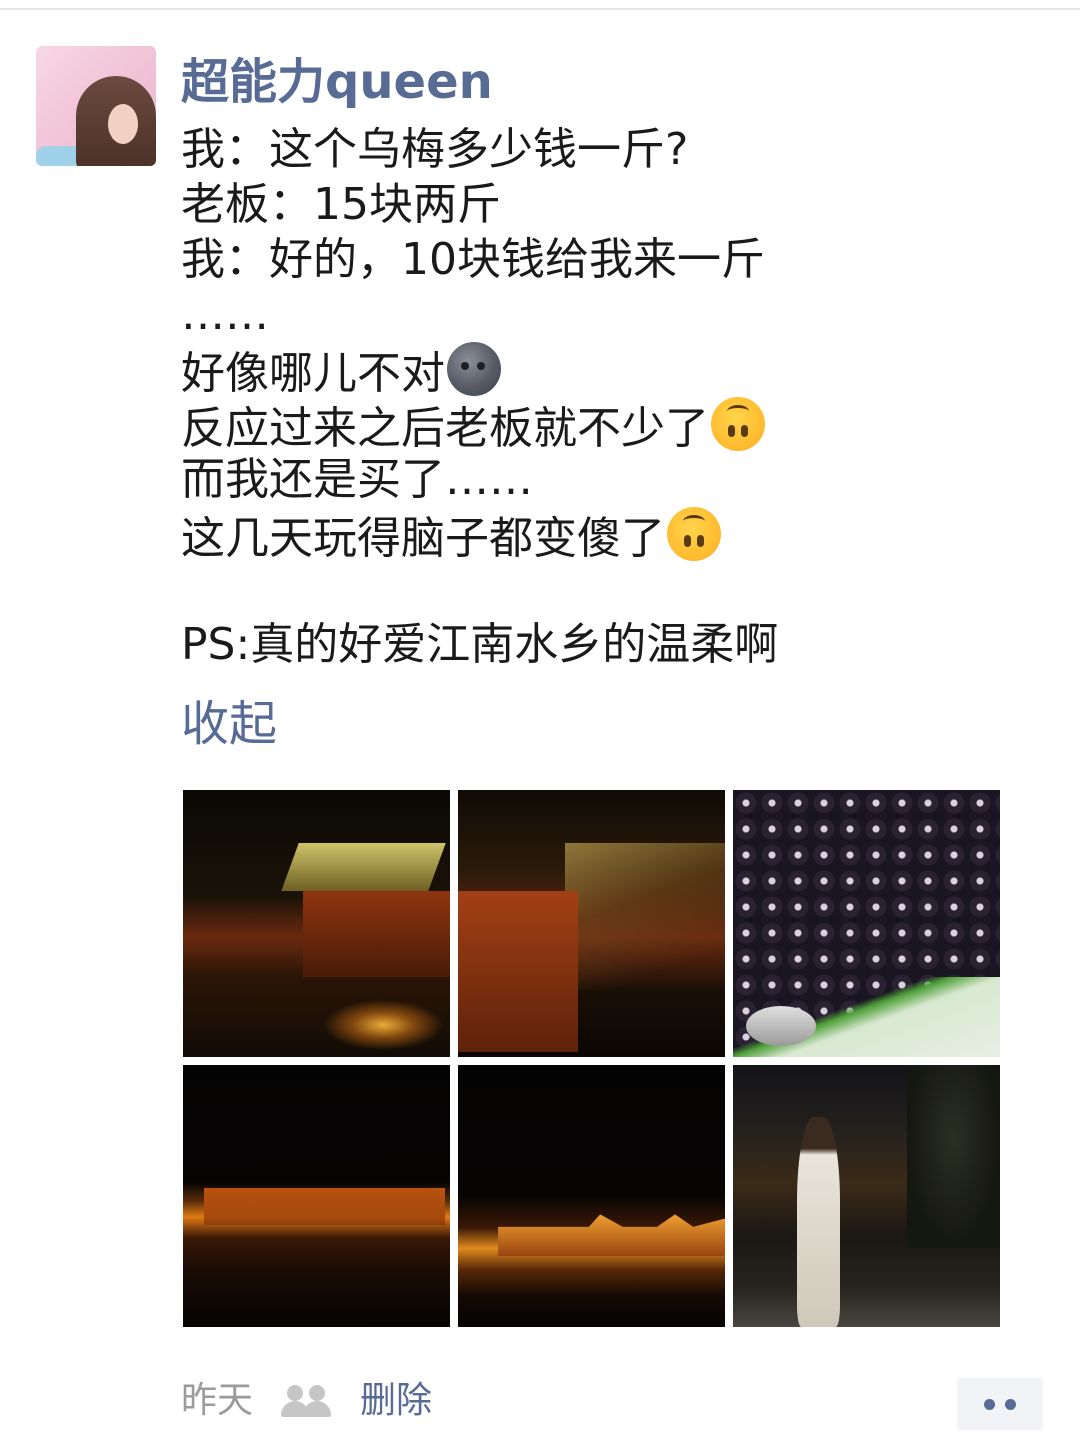  I want to click on avatar-face, so click(123, 124).